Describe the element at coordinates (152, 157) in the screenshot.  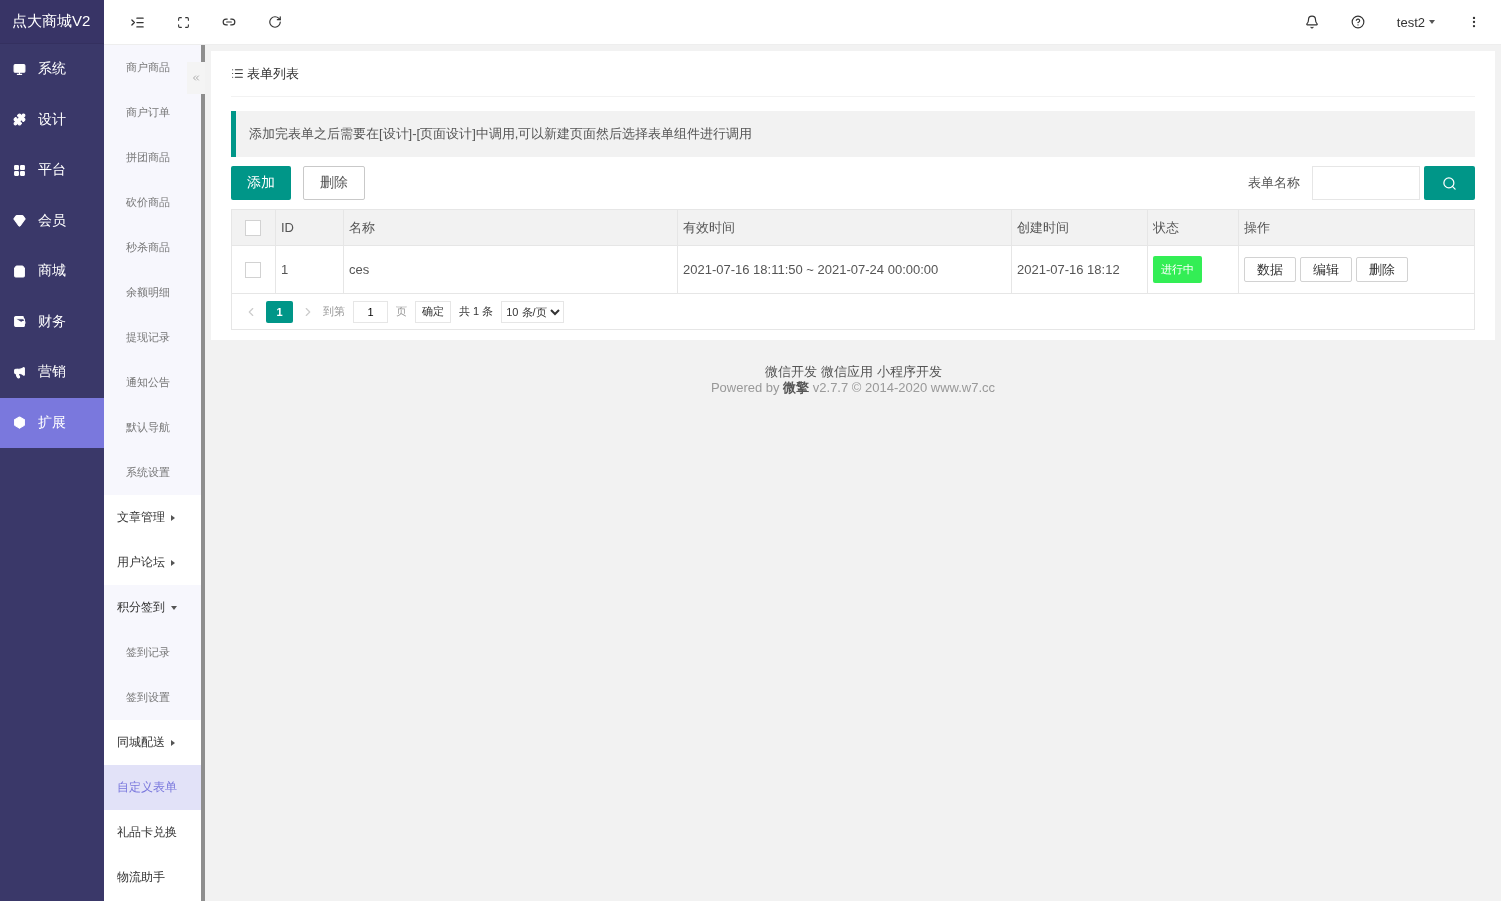
I see `submenu-item: 拼团商品` at that location.